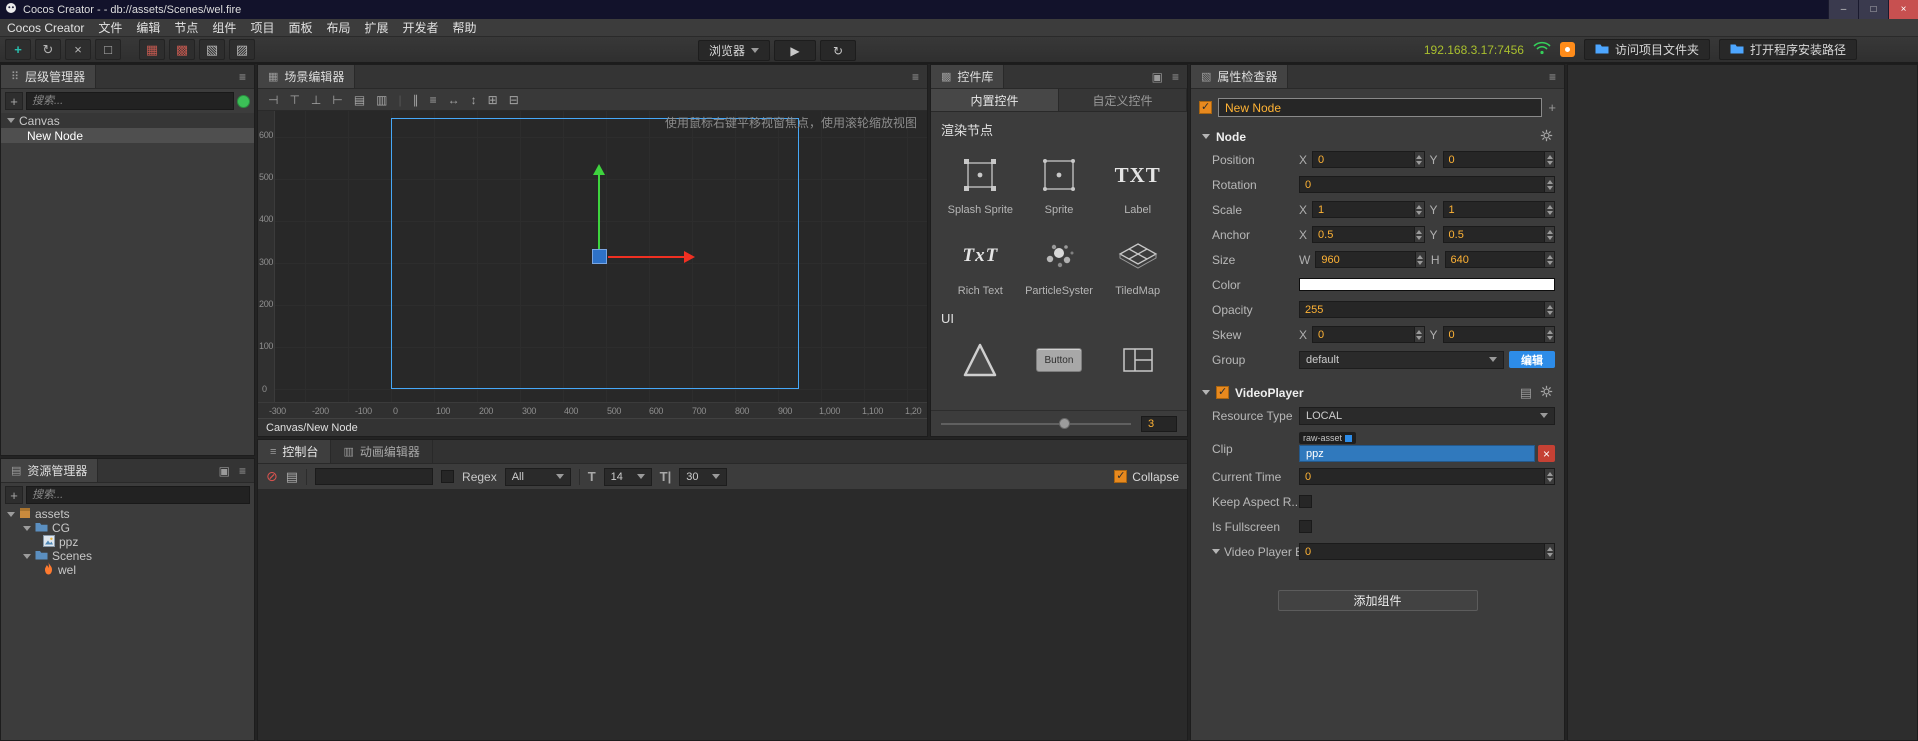 The width and height of the screenshot is (1918, 741). What do you see at coordinates (493, 100) in the screenshot?
I see `expand-grid-icon: ⊞` at bounding box center [493, 100].